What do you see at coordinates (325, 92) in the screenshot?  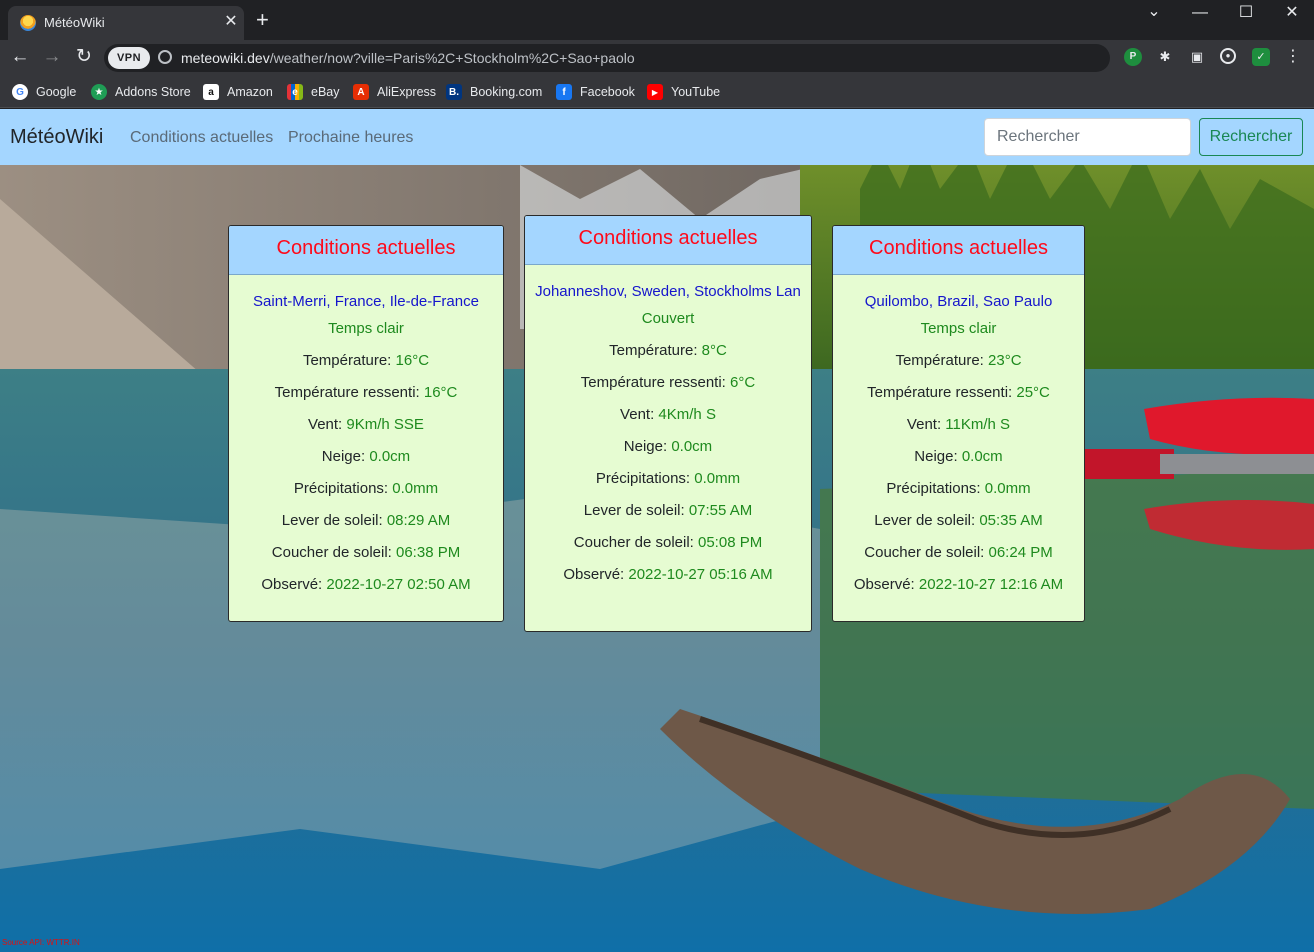 I see `bookmark-label: eBay` at bounding box center [325, 92].